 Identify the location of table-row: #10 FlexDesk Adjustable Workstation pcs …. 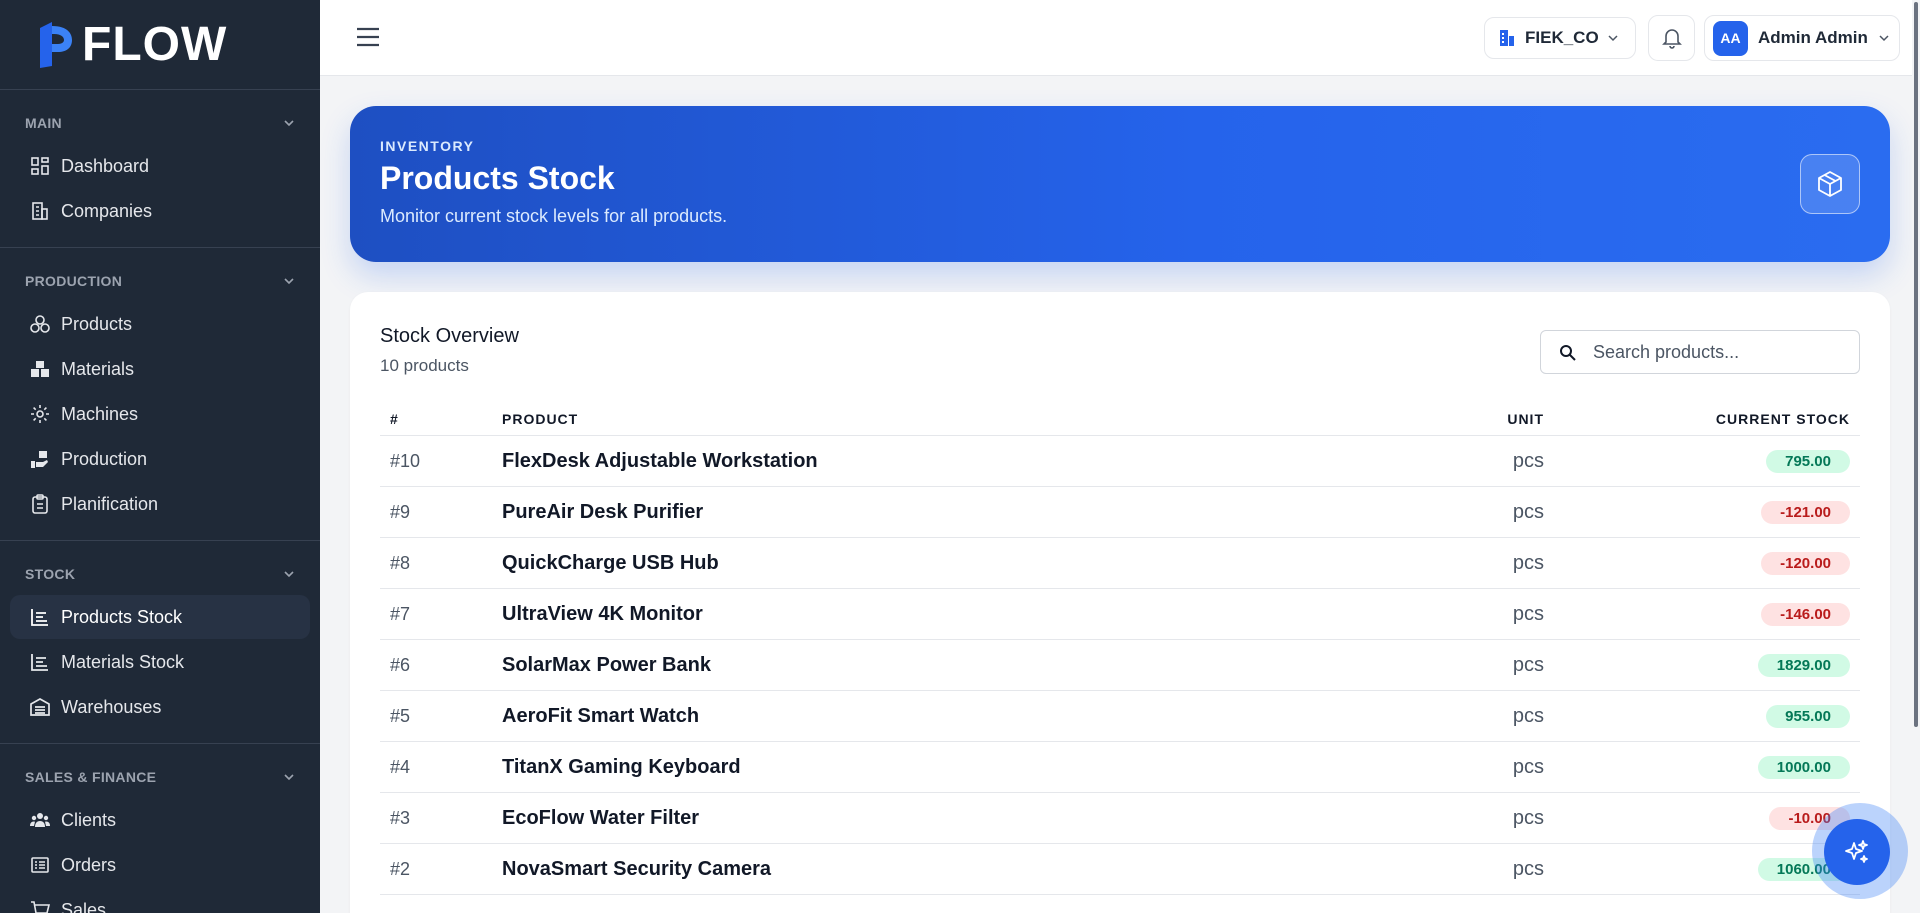
(1120, 461).